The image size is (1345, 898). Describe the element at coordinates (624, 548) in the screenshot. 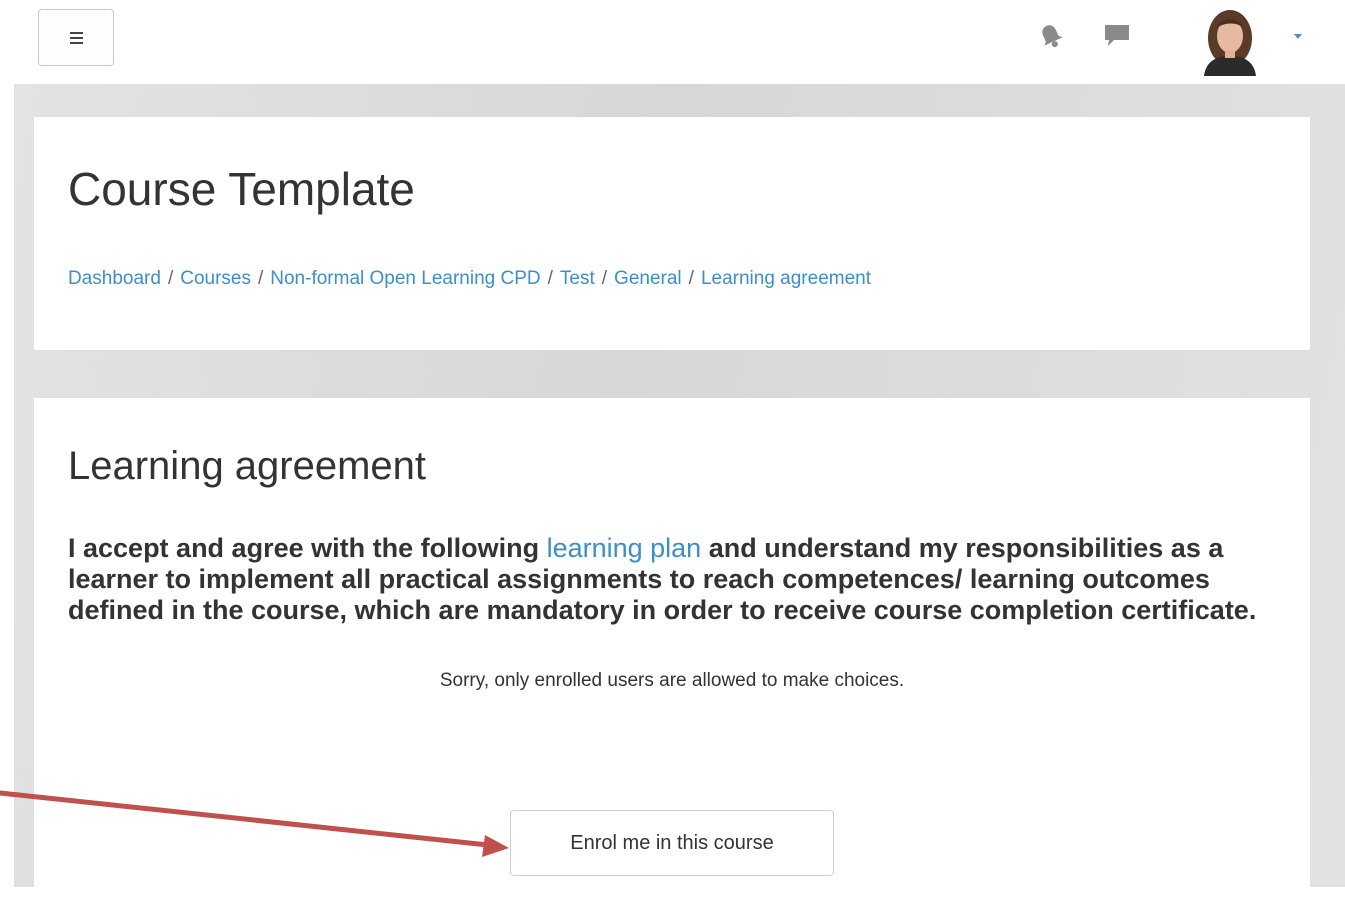

I see `learning-plan-link: learning plan` at that location.